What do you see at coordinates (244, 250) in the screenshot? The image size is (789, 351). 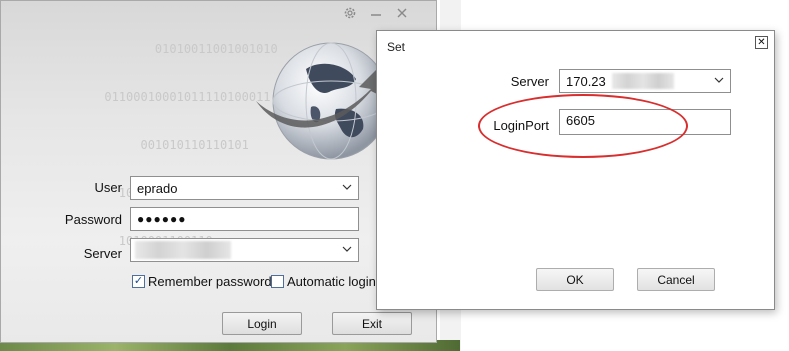 I see `server-select` at bounding box center [244, 250].